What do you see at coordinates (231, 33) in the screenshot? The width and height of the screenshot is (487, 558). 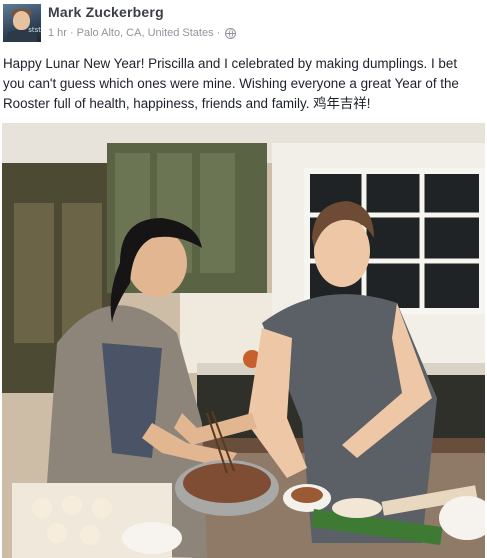 I see `globe-icon` at bounding box center [231, 33].